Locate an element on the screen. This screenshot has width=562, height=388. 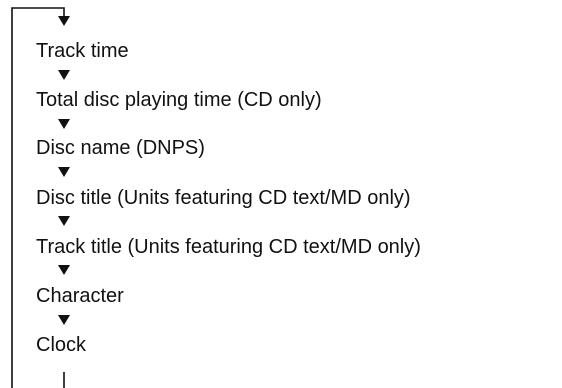
step-disc-name: Disc name (DNPS) is located at coordinates (120, 148).